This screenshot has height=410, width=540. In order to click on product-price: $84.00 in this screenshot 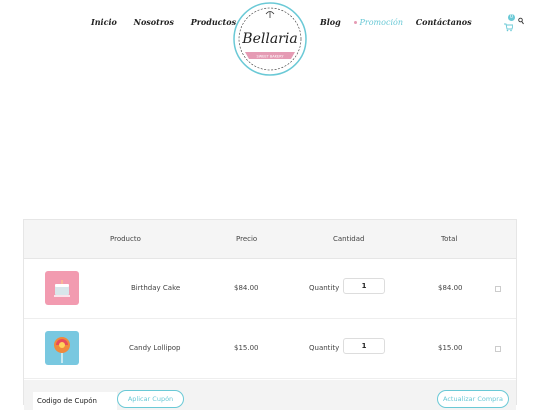, I will do `click(246, 288)`.